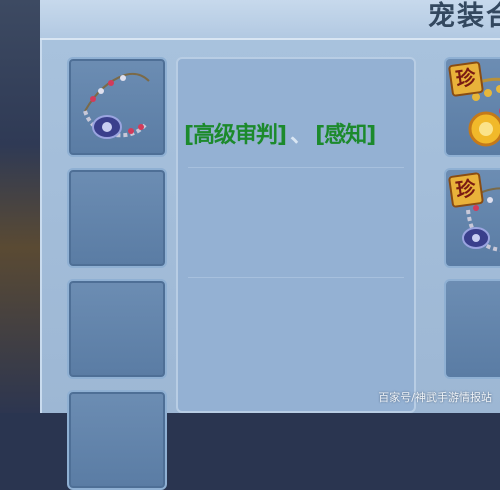 The image size is (500, 490). I want to click on side-slot-2: 珍, so click(472, 218).